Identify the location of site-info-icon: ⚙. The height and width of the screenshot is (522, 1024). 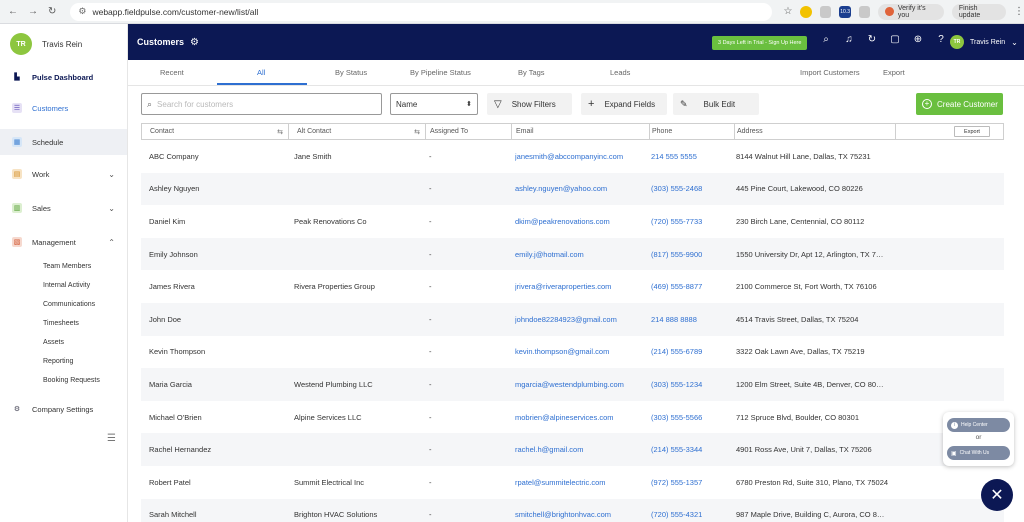
(82, 11).